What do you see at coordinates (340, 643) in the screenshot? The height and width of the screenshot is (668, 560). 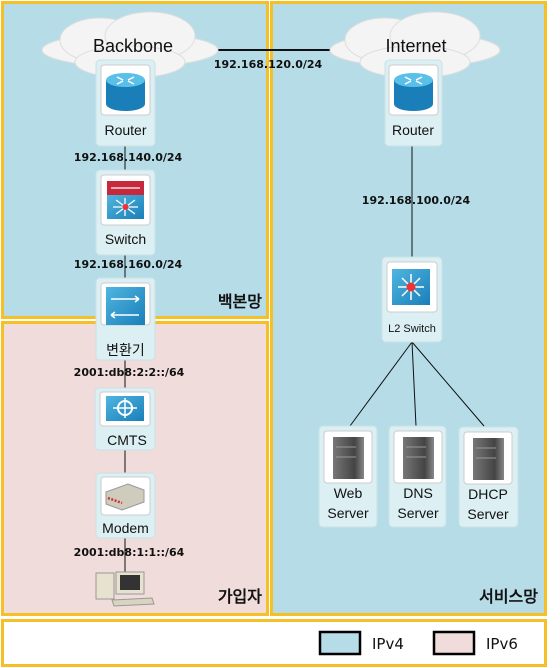 I see `legend-swatch-ipv4` at bounding box center [340, 643].